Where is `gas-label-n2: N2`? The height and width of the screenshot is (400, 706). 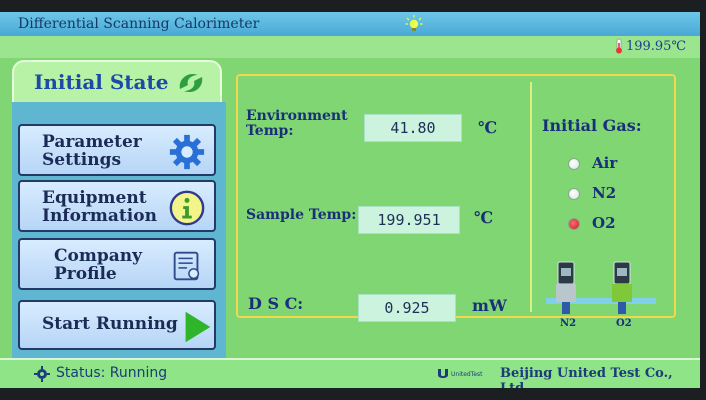
gas-label-n2: N2 is located at coordinates (604, 193).